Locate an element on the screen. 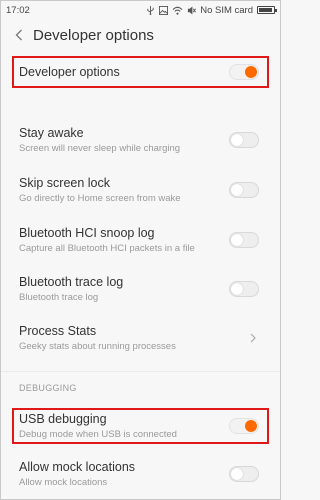  developer-options-label: Developer options is located at coordinates (69, 71).